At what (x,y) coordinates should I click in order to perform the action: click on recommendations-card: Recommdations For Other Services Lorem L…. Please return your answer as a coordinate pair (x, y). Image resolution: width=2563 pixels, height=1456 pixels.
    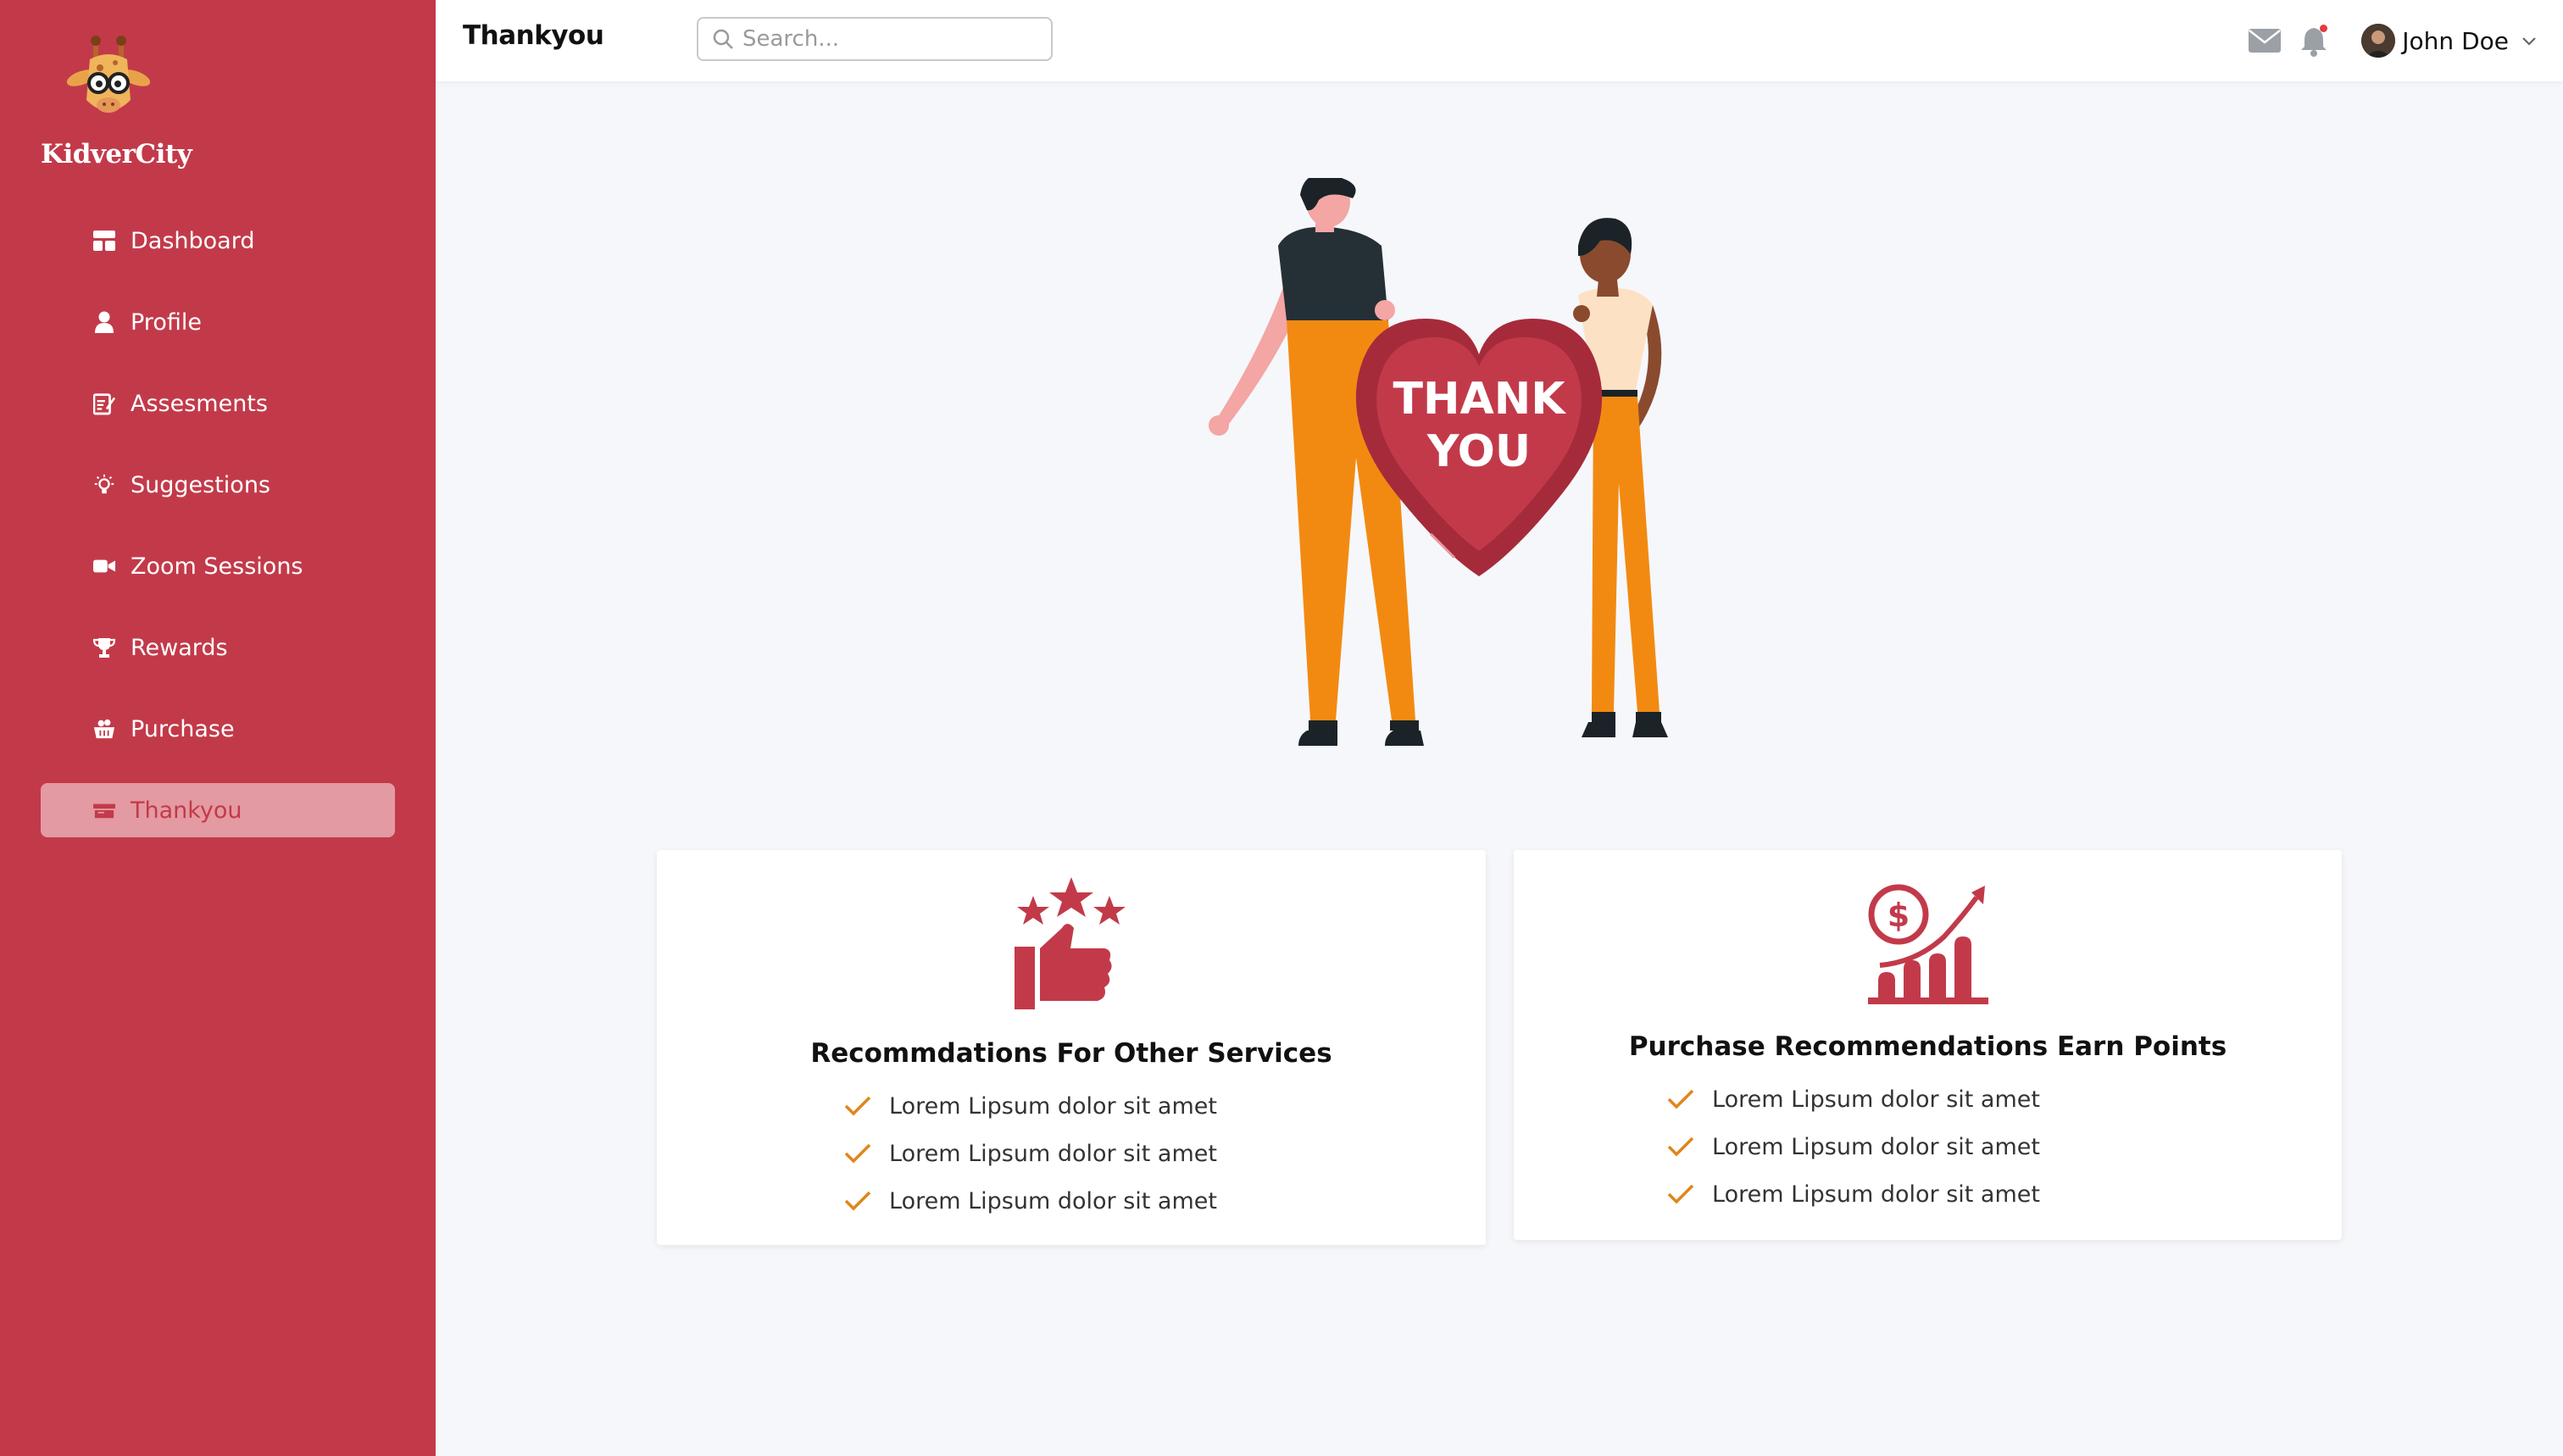
    Looking at the image, I should click on (1071, 1048).